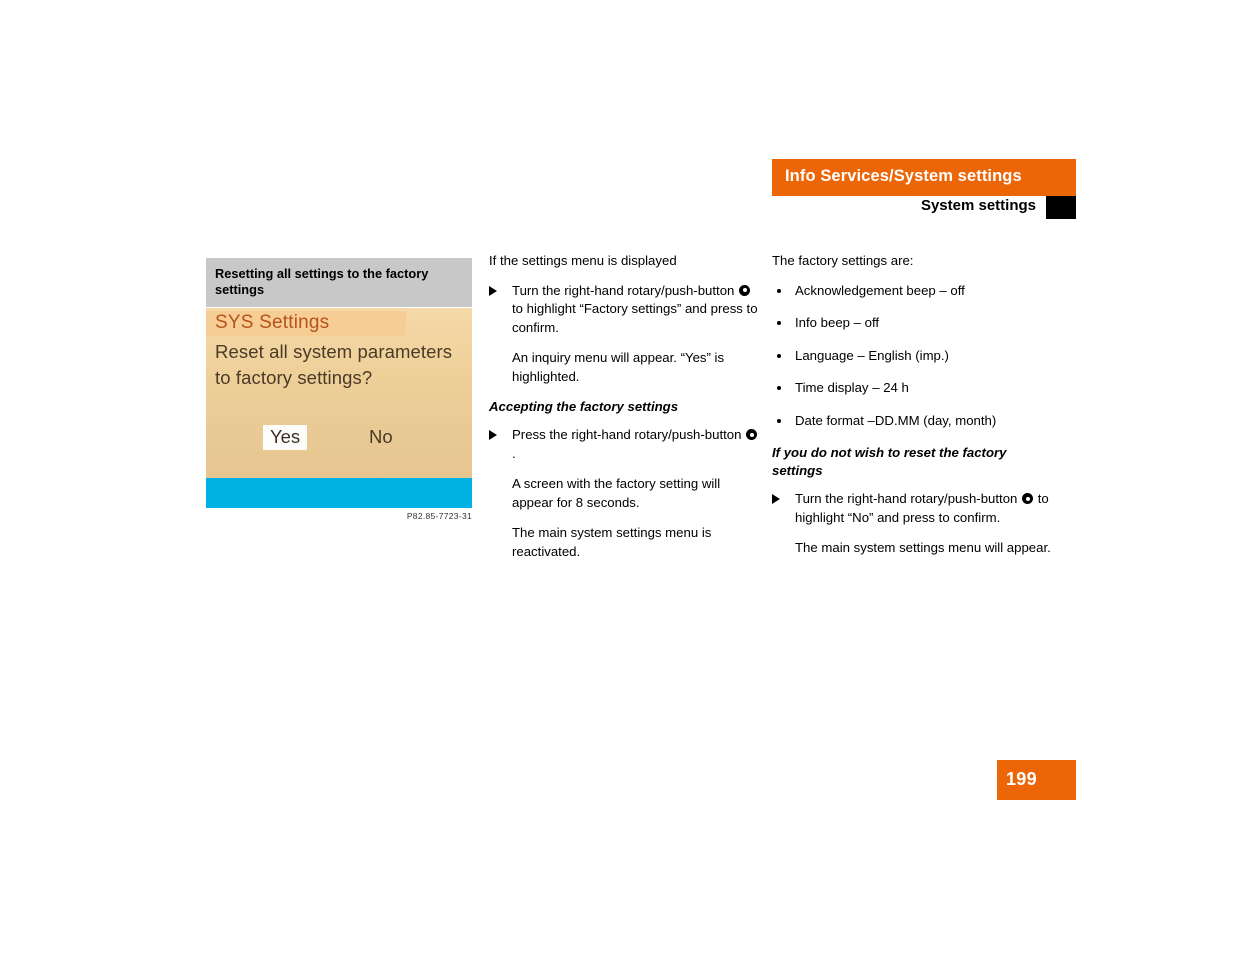 This screenshot has width=1235, height=954. I want to click on sys-screen-yes-button: Yes, so click(285, 437).